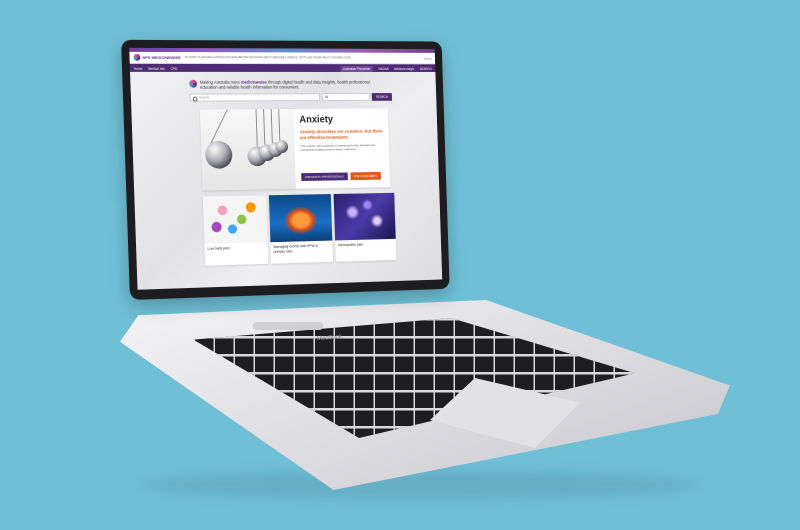  What do you see at coordinates (427, 58) in the screenshot?
I see `login-link: Log in` at bounding box center [427, 58].